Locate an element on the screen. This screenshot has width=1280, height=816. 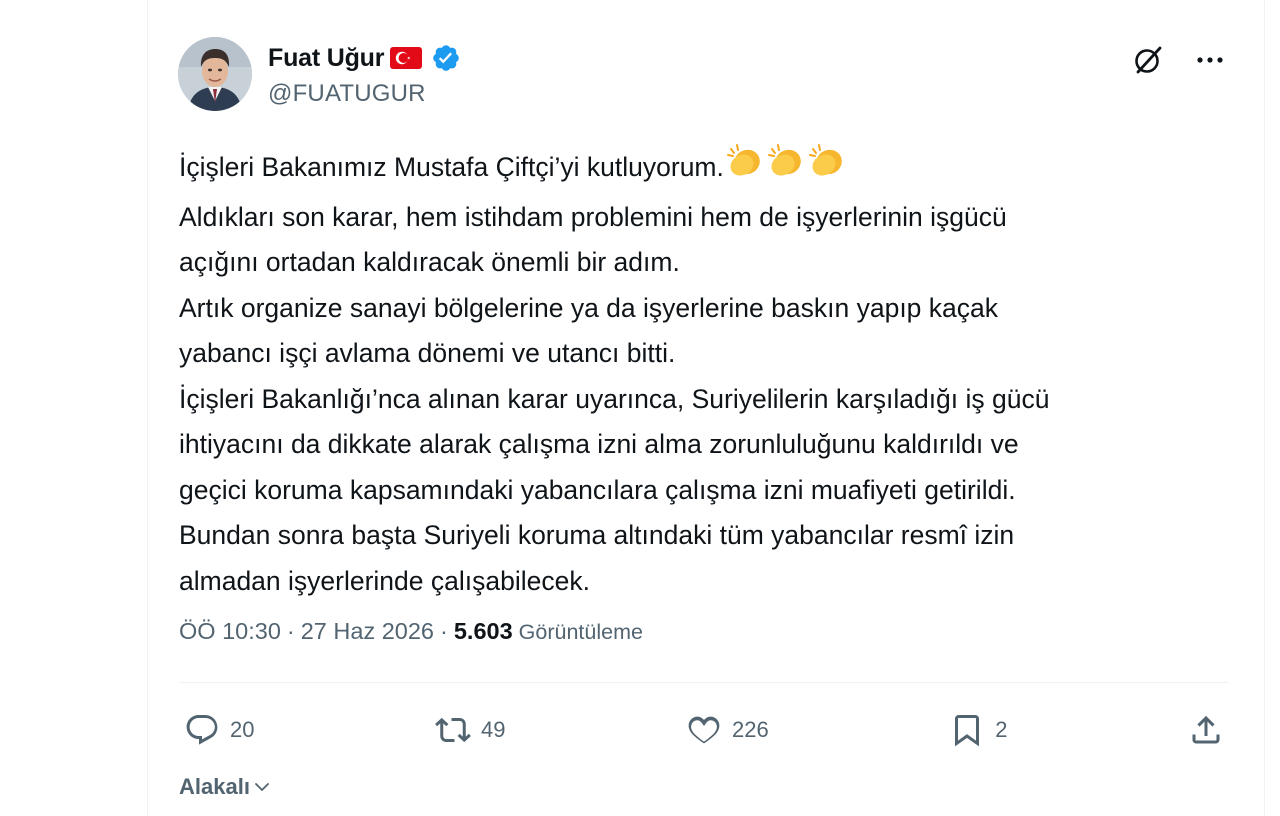
author-name: Fuat Uğur is located at coordinates (326, 58).